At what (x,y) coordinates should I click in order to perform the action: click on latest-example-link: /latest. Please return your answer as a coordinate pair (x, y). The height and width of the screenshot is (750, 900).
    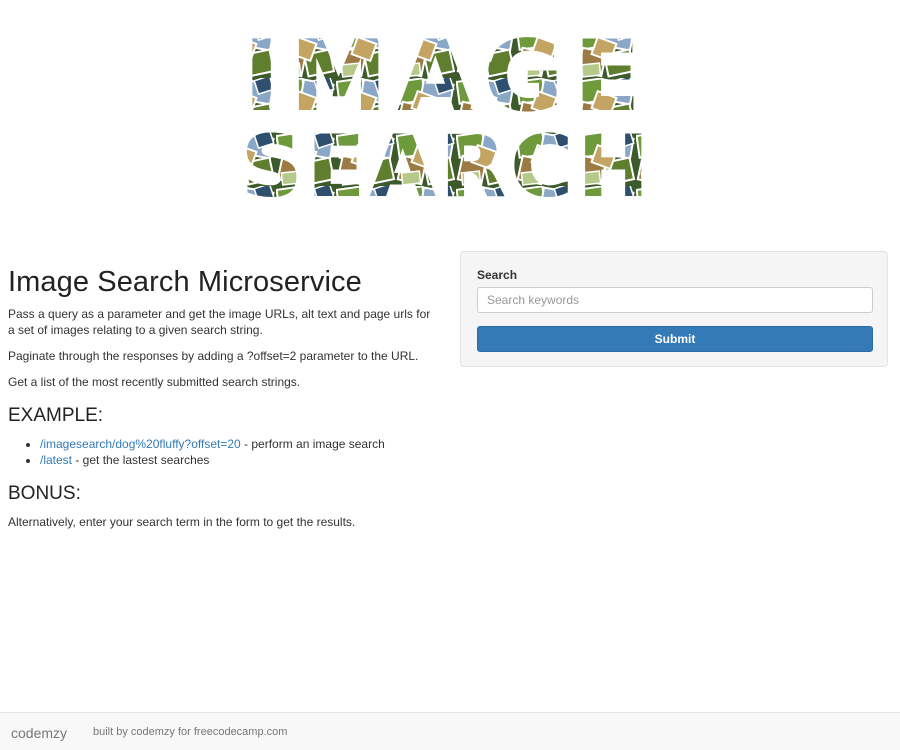
    Looking at the image, I should click on (56, 460).